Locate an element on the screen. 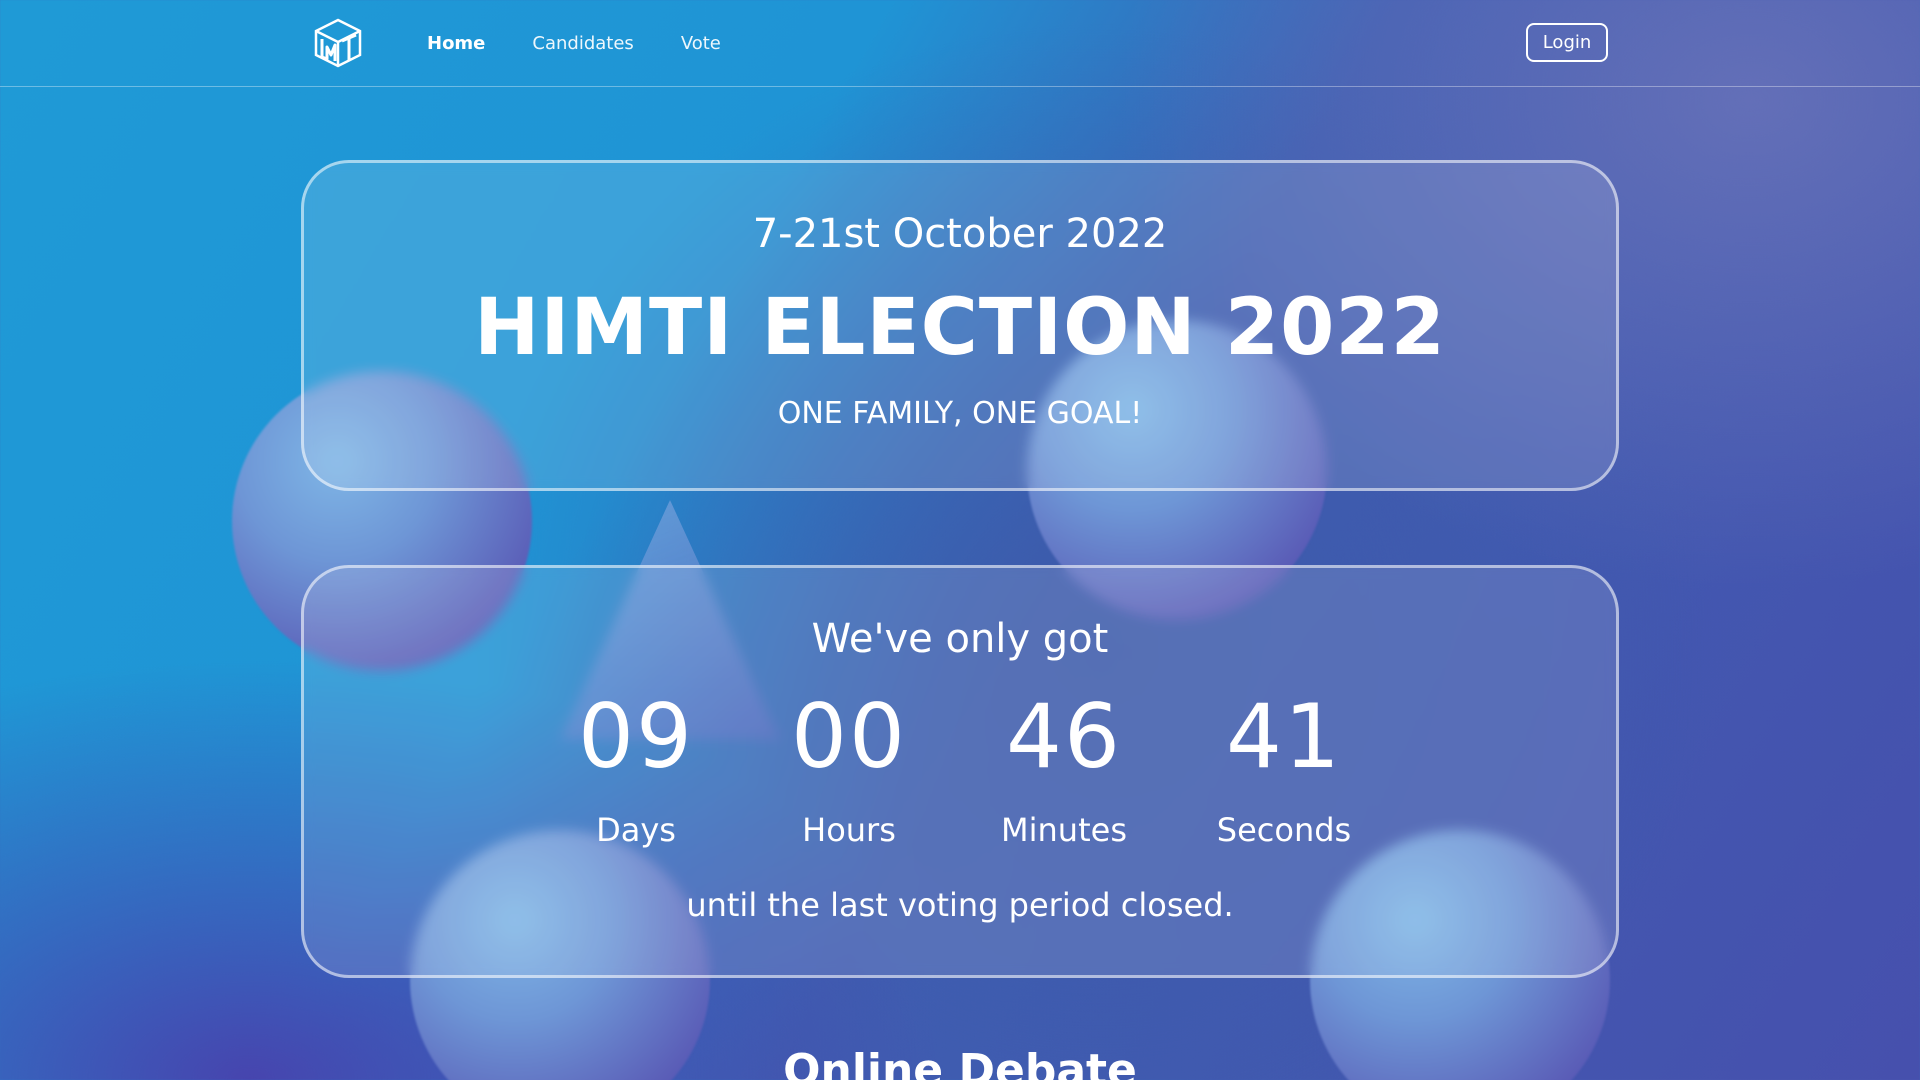 This screenshot has height=1080, width=1920. himti-cube-logo-icon is located at coordinates (338, 43).